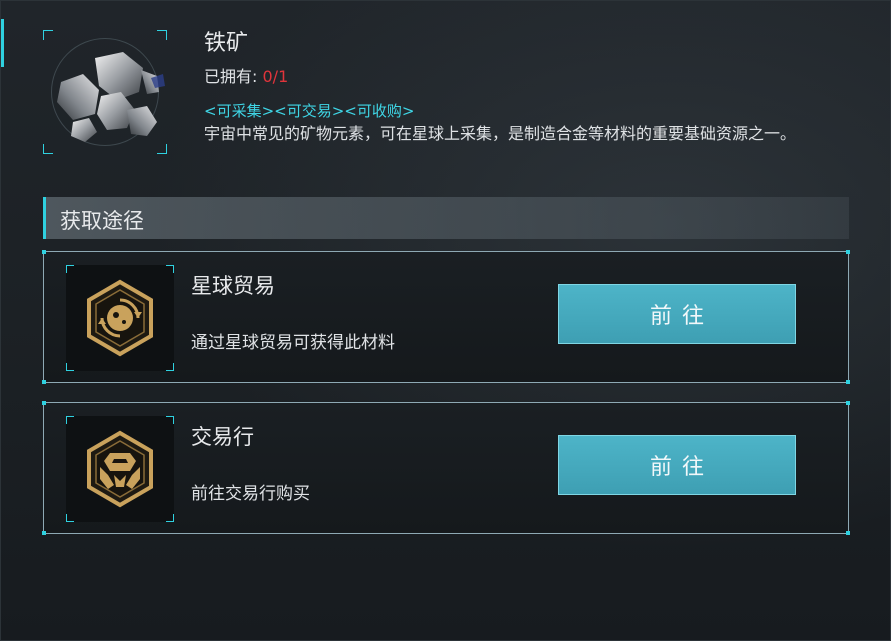  What do you see at coordinates (677, 314) in the screenshot?
I see `go-planet-trade-button: 前往` at bounding box center [677, 314].